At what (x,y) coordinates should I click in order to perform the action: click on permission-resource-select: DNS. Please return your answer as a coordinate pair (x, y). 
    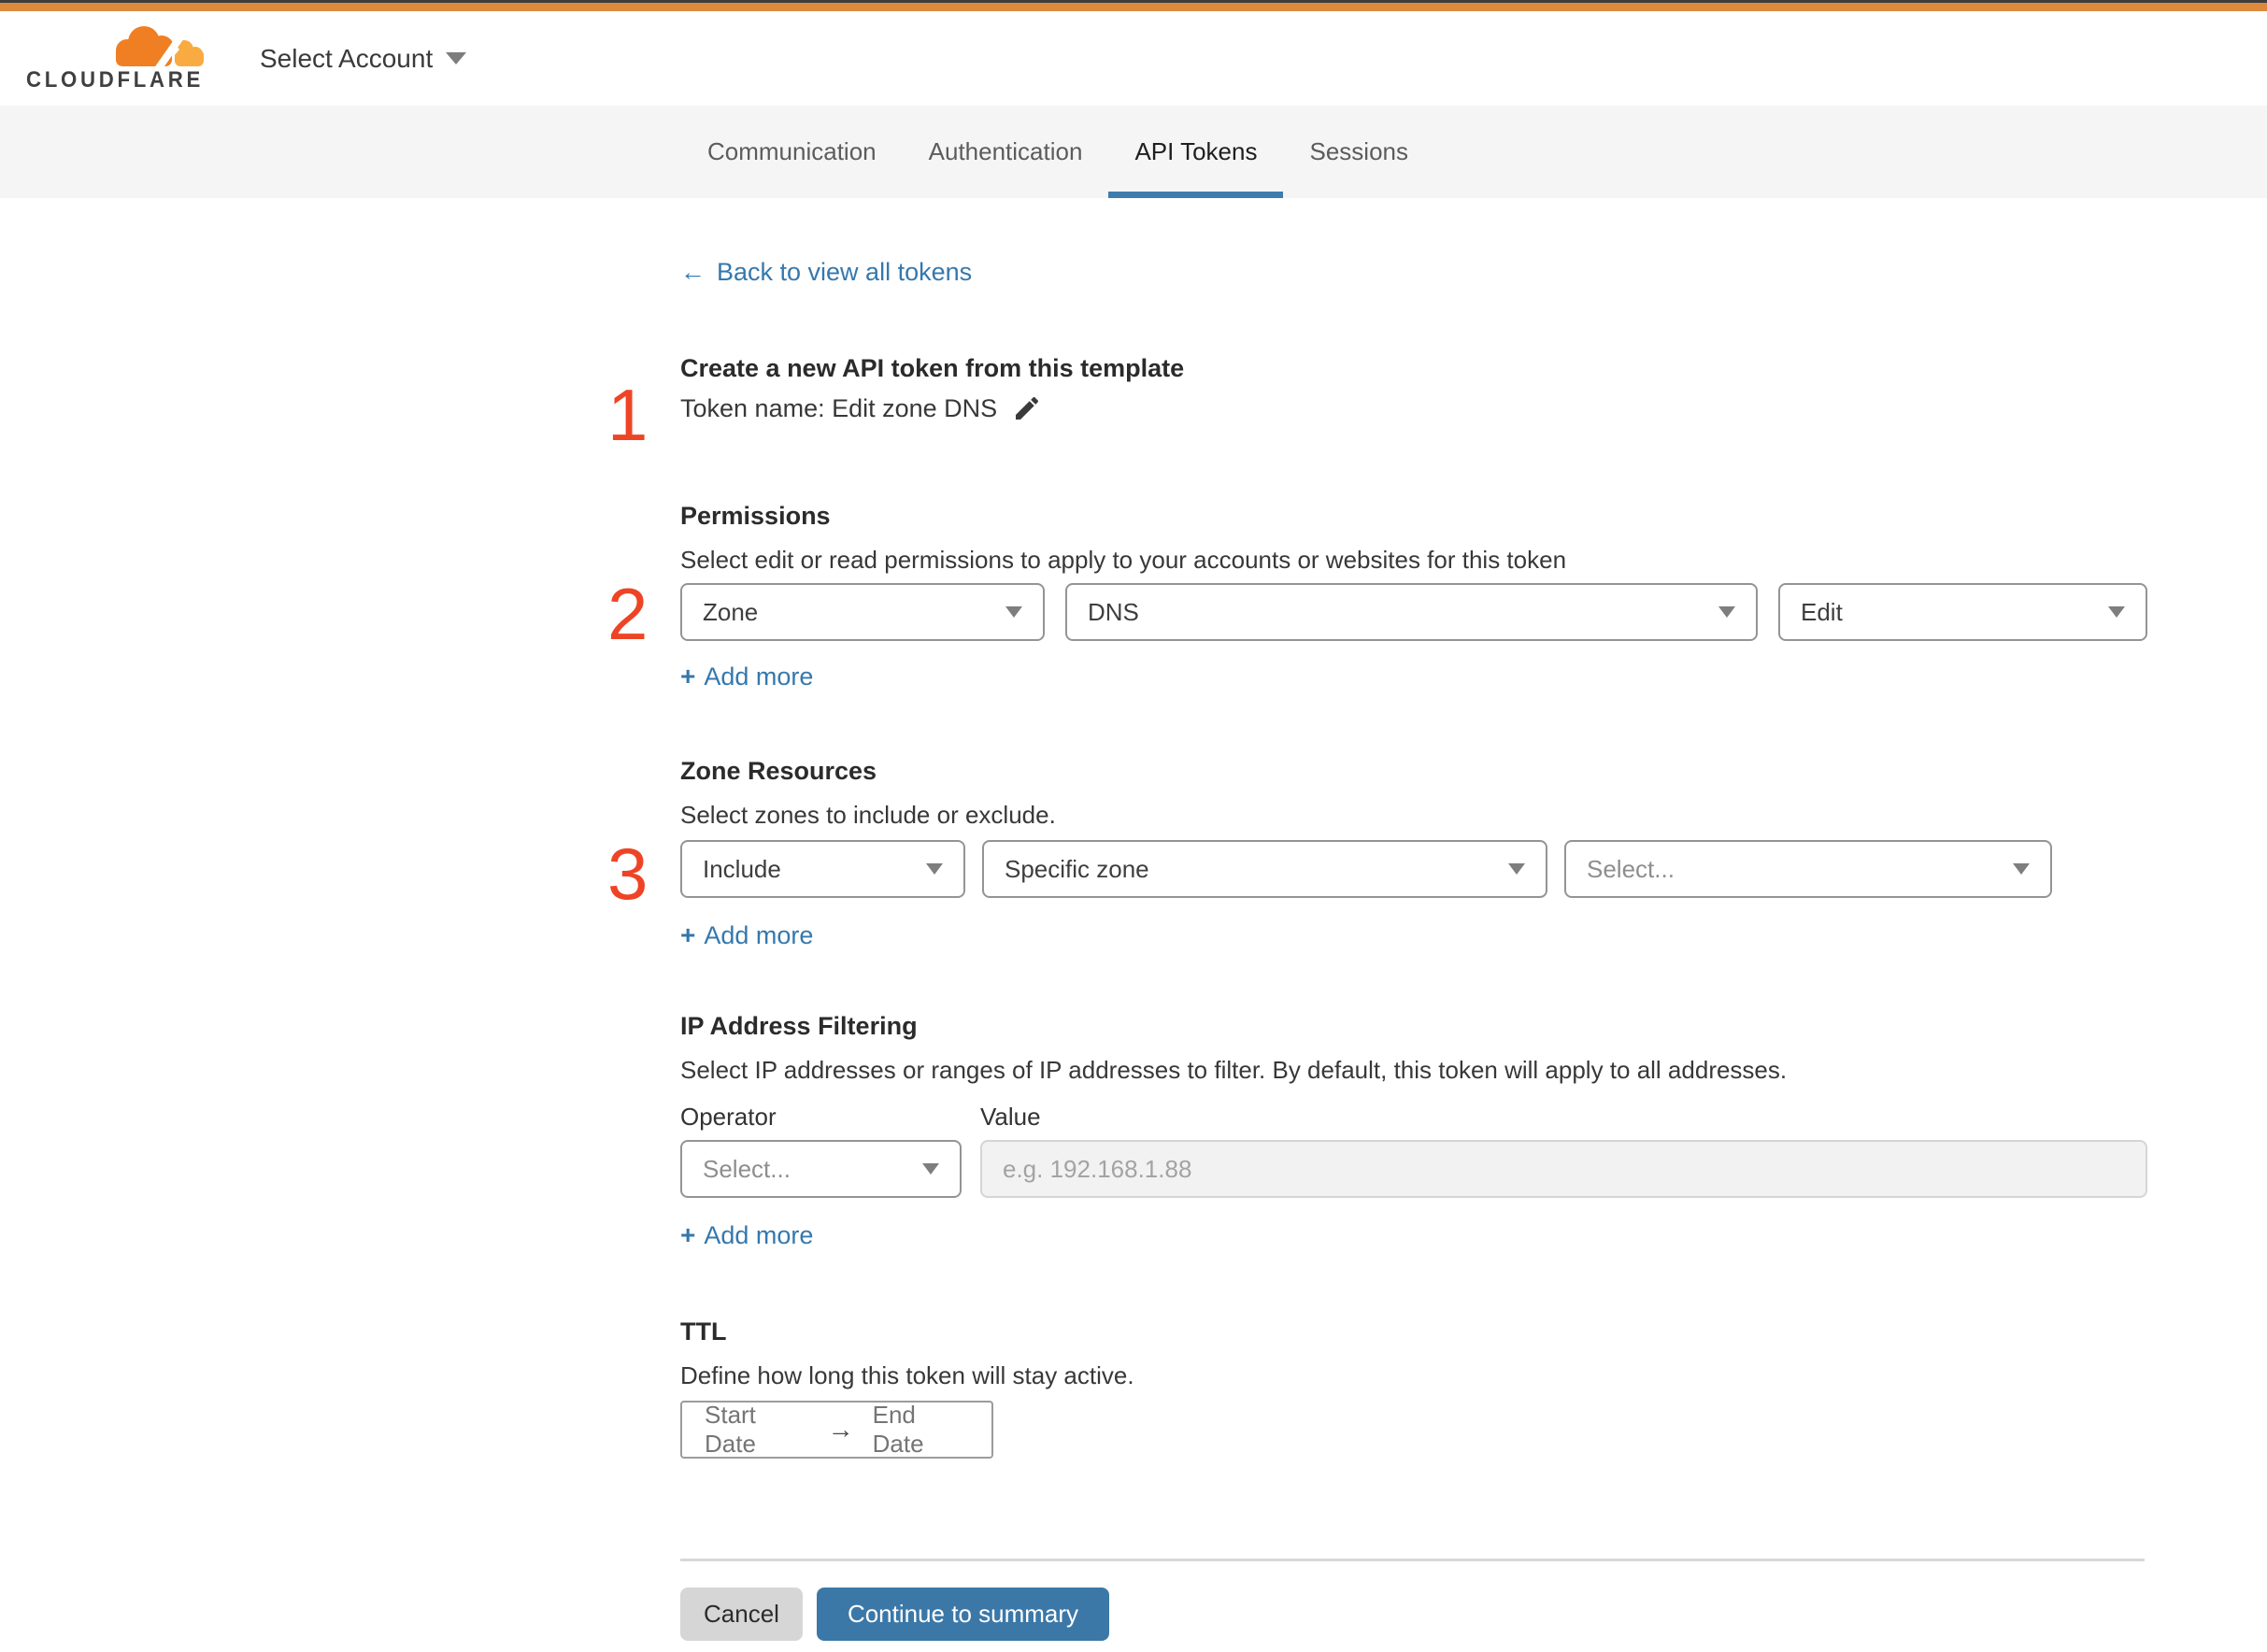
    Looking at the image, I should click on (1412, 612).